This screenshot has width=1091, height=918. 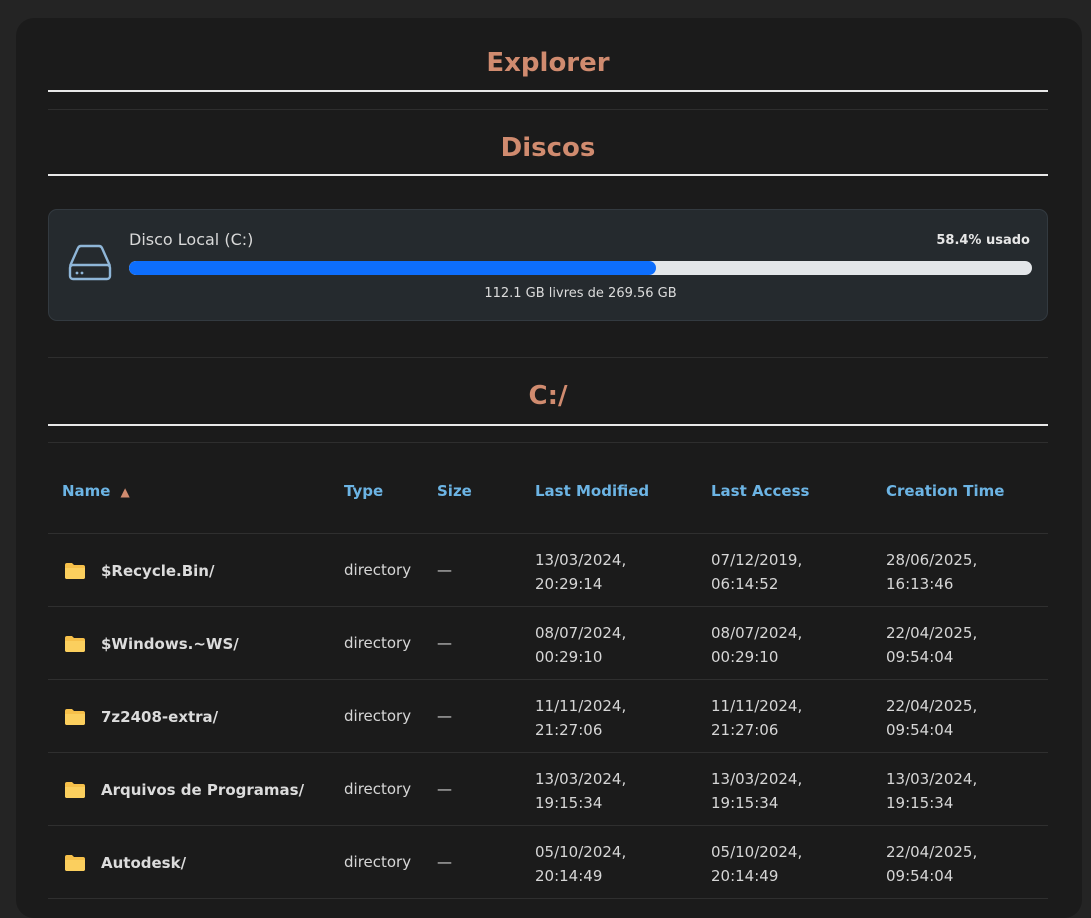 I want to click on last-modified: 05/10/2024, 20:14:49, so click(x=580, y=864).